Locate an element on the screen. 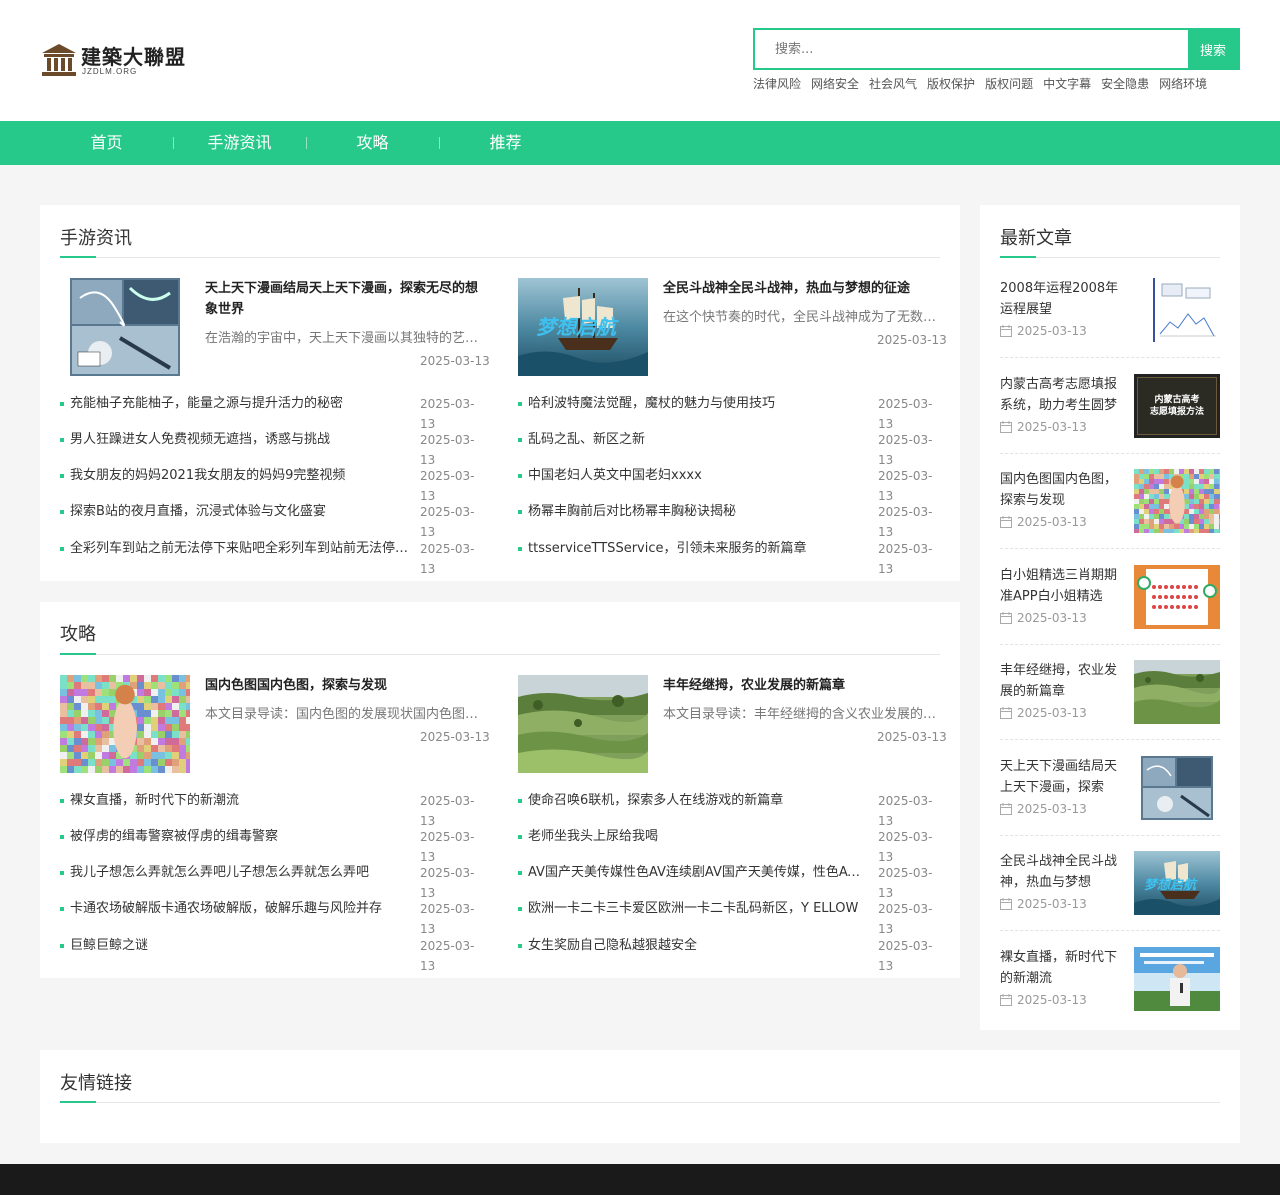 This screenshot has width=1280, height=1195. hot-tag: 版权保护 is located at coordinates (951, 84).